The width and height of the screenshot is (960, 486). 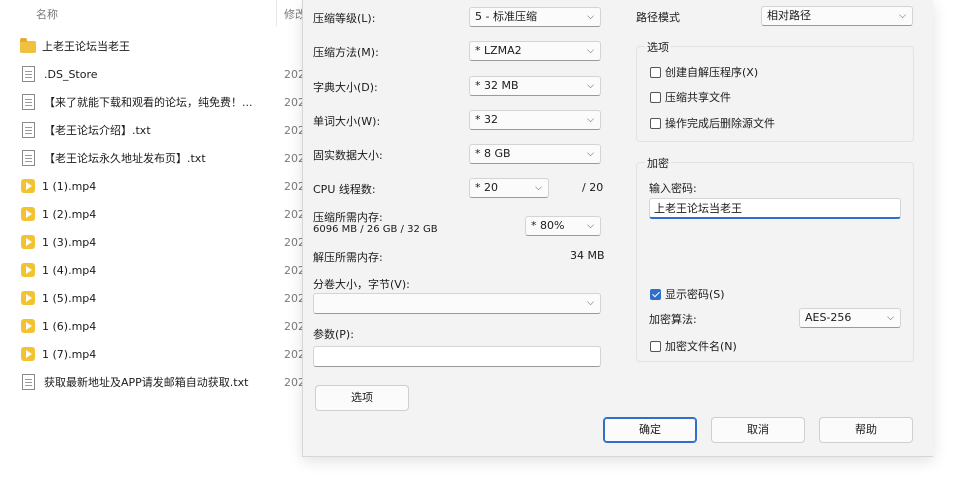 I want to click on show-password-checkbox: 显示密码(S), so click(x=687, y=294).